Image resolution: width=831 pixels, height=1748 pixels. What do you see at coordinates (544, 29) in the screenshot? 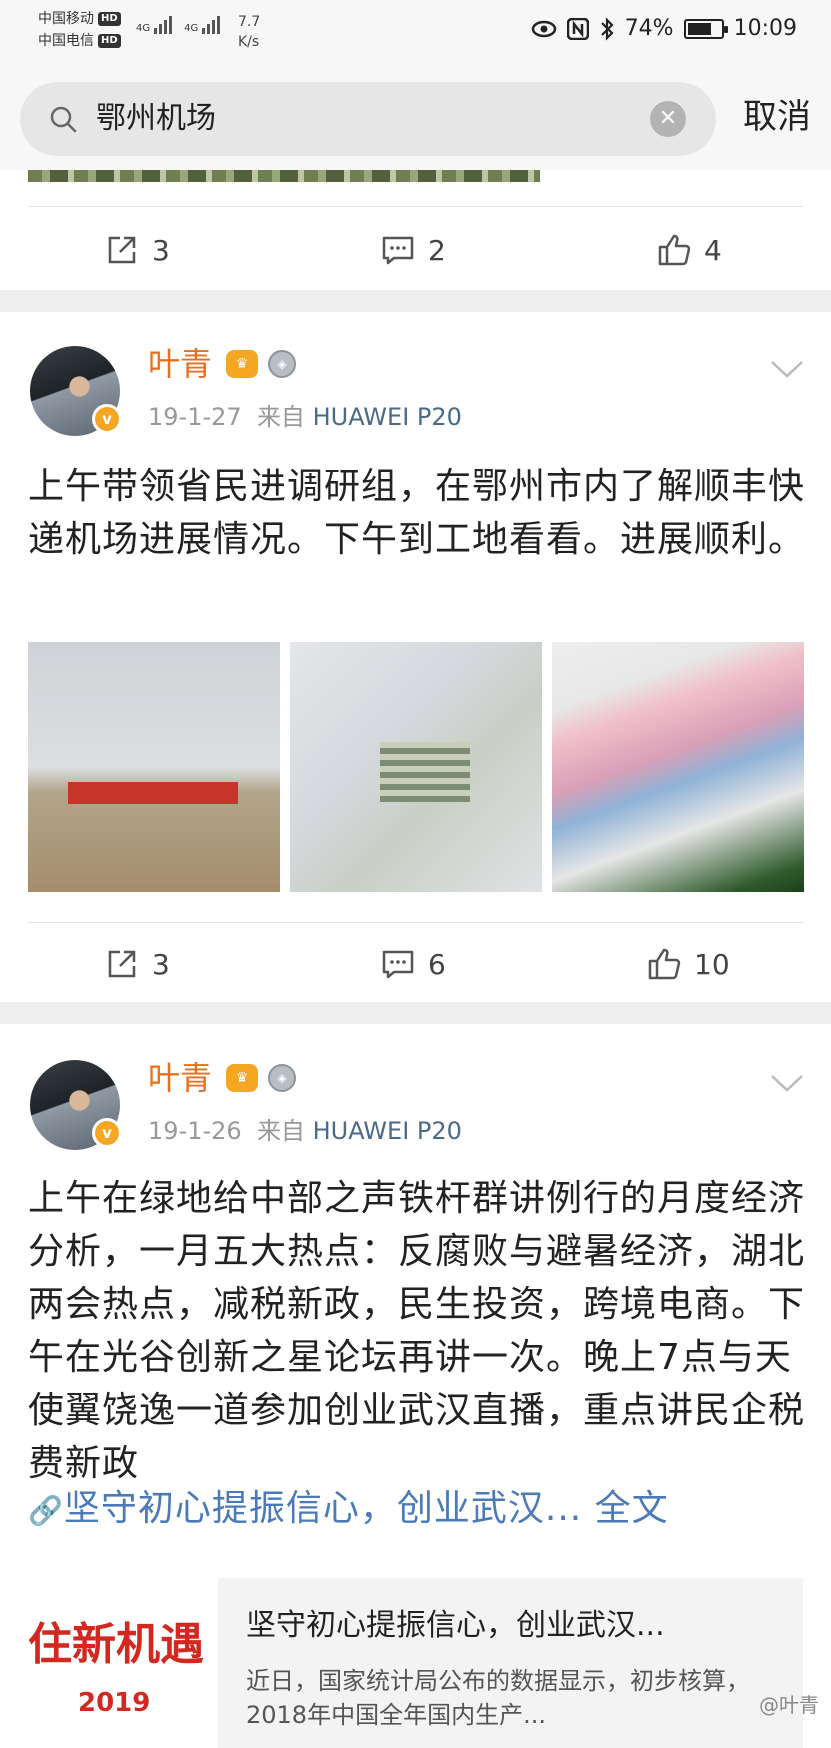
I see `eye-icon` at bounding box center [544, 29].